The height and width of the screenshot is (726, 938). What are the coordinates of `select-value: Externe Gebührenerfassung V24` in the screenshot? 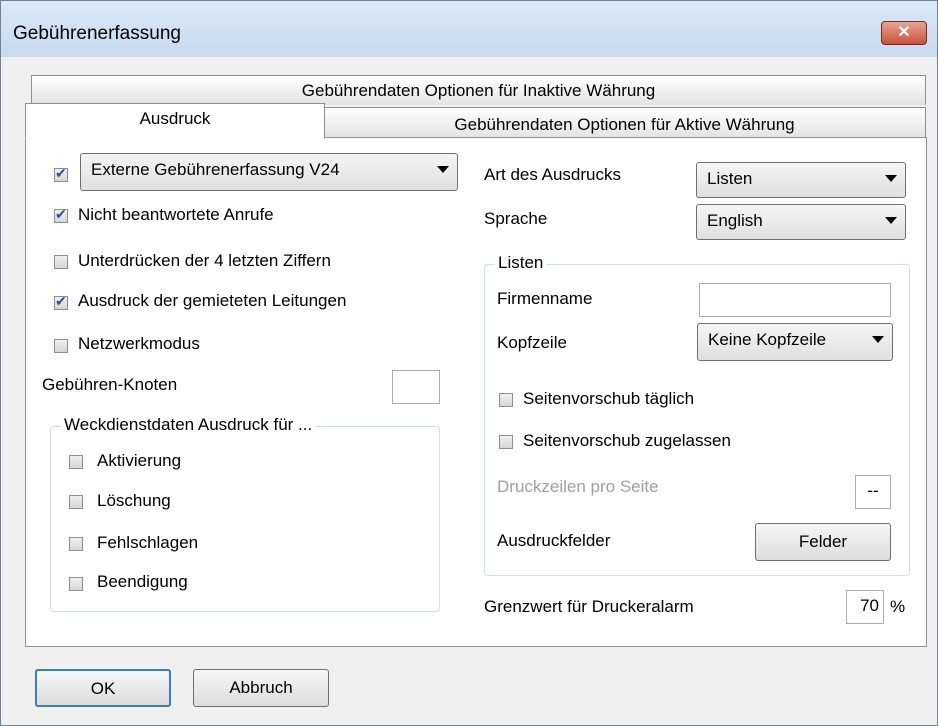 It's located at (215, 169).